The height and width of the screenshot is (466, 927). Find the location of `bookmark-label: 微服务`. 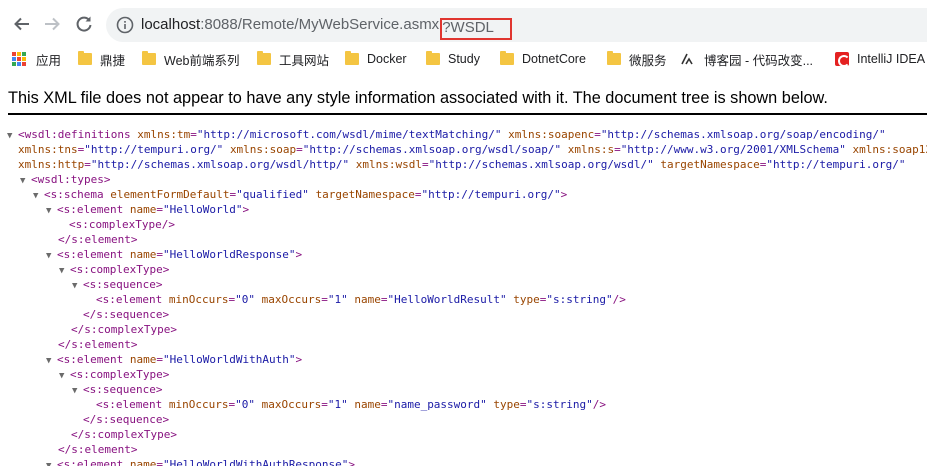

bookmark-label: 微服务 is located at coordinates (648, 60).